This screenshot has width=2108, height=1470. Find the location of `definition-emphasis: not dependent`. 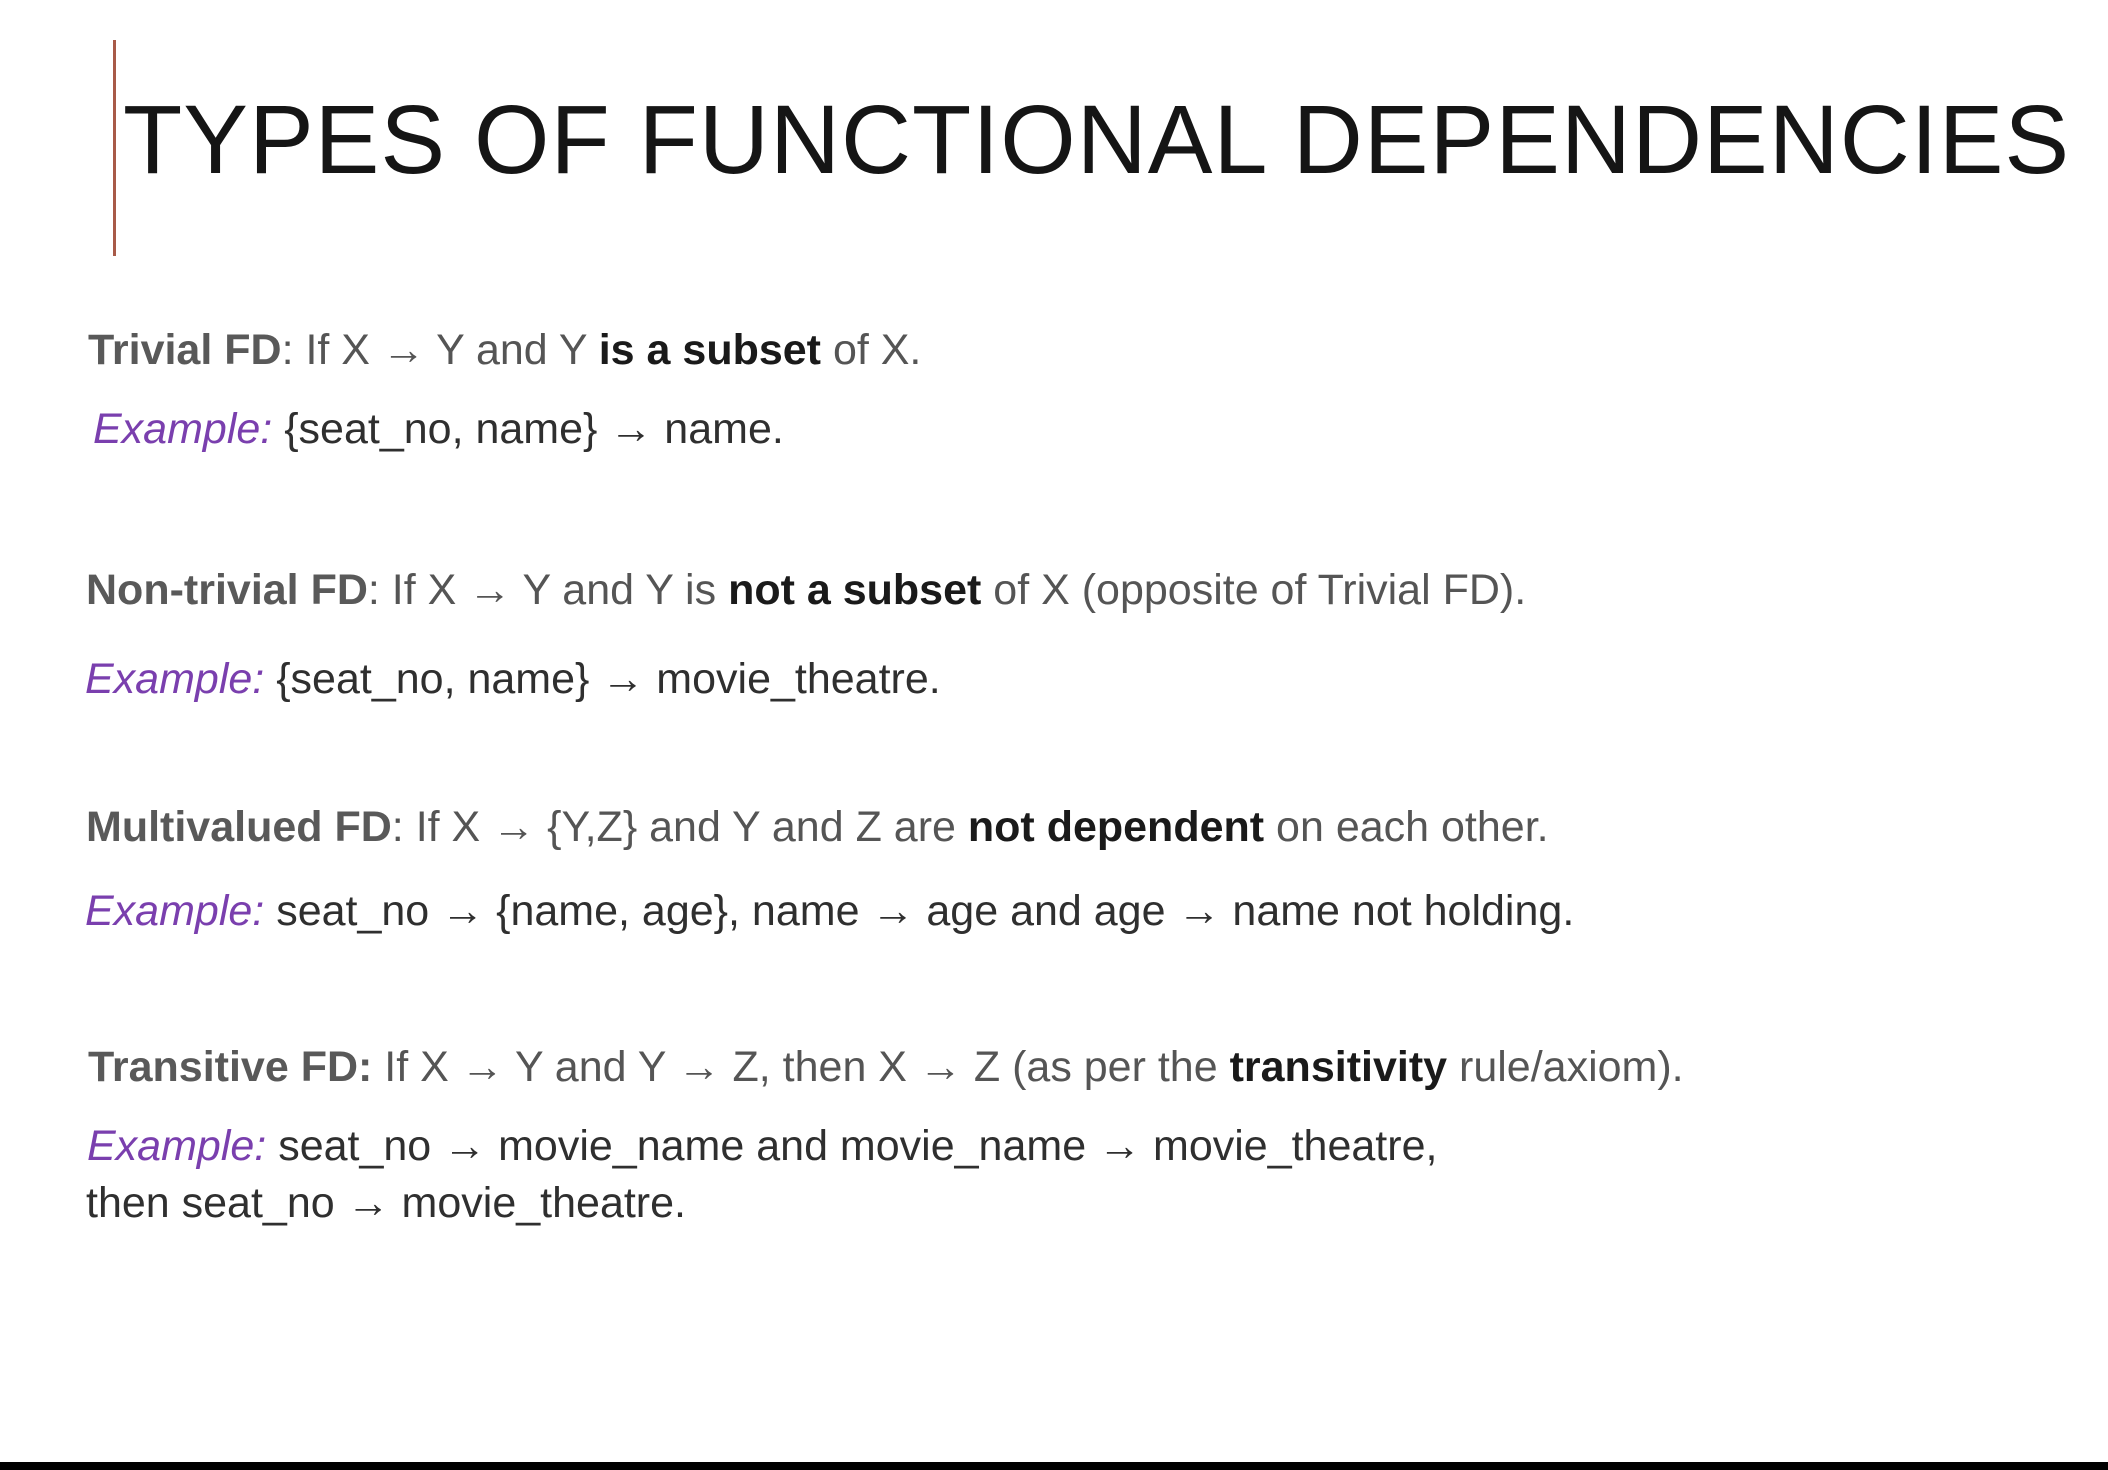

definition-emphasis: not dependent is located at coordinates (1116, 827).